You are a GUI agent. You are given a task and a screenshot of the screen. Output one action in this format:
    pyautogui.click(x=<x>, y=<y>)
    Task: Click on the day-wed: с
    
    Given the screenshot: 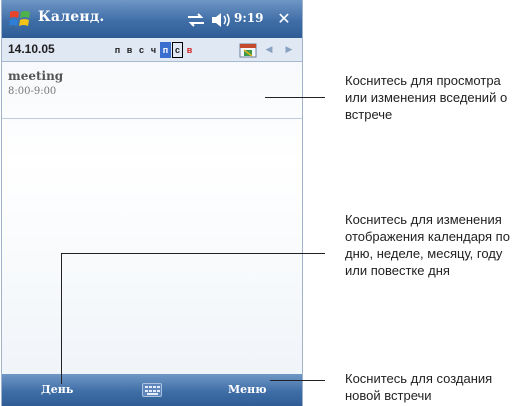 What is the action you would take?
    pyautogui.click(x=141, y=50)
    